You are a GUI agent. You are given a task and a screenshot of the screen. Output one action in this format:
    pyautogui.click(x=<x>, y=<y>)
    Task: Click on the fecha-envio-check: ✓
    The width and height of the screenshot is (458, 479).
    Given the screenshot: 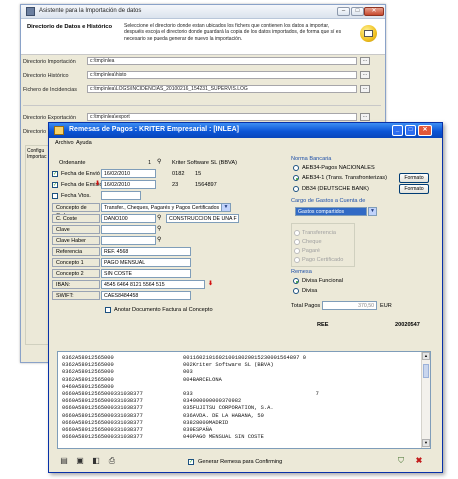 What is the action you would take?
    pyautogui.click(x=55, y=174)
    